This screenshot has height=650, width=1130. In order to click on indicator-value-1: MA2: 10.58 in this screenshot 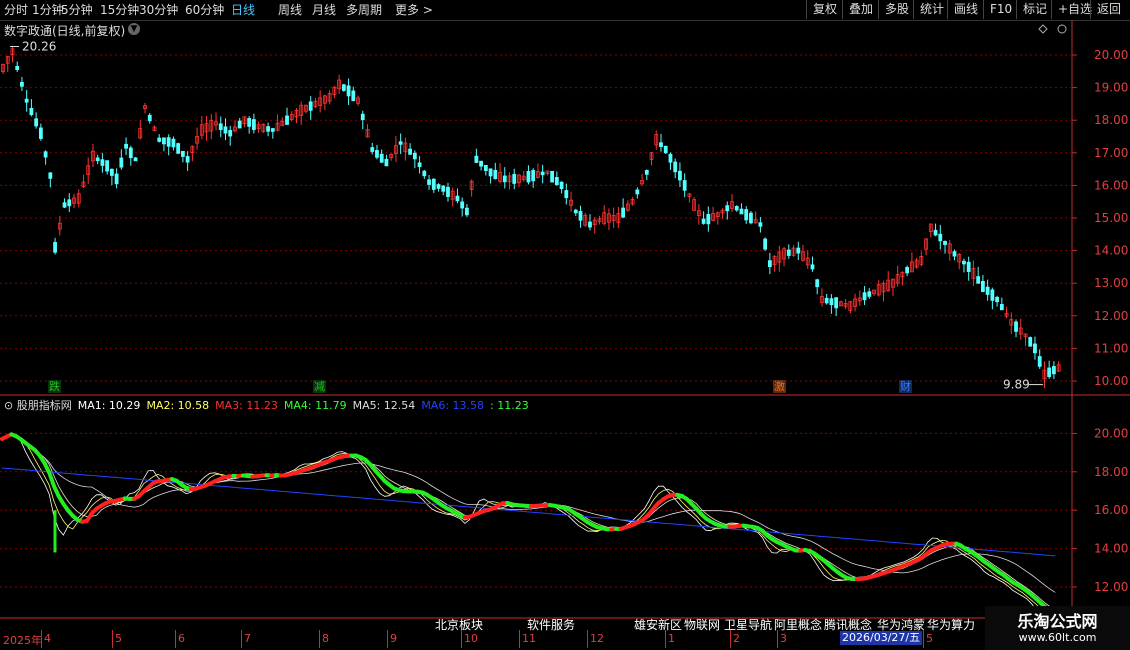, I will do `click(178, 405)`.